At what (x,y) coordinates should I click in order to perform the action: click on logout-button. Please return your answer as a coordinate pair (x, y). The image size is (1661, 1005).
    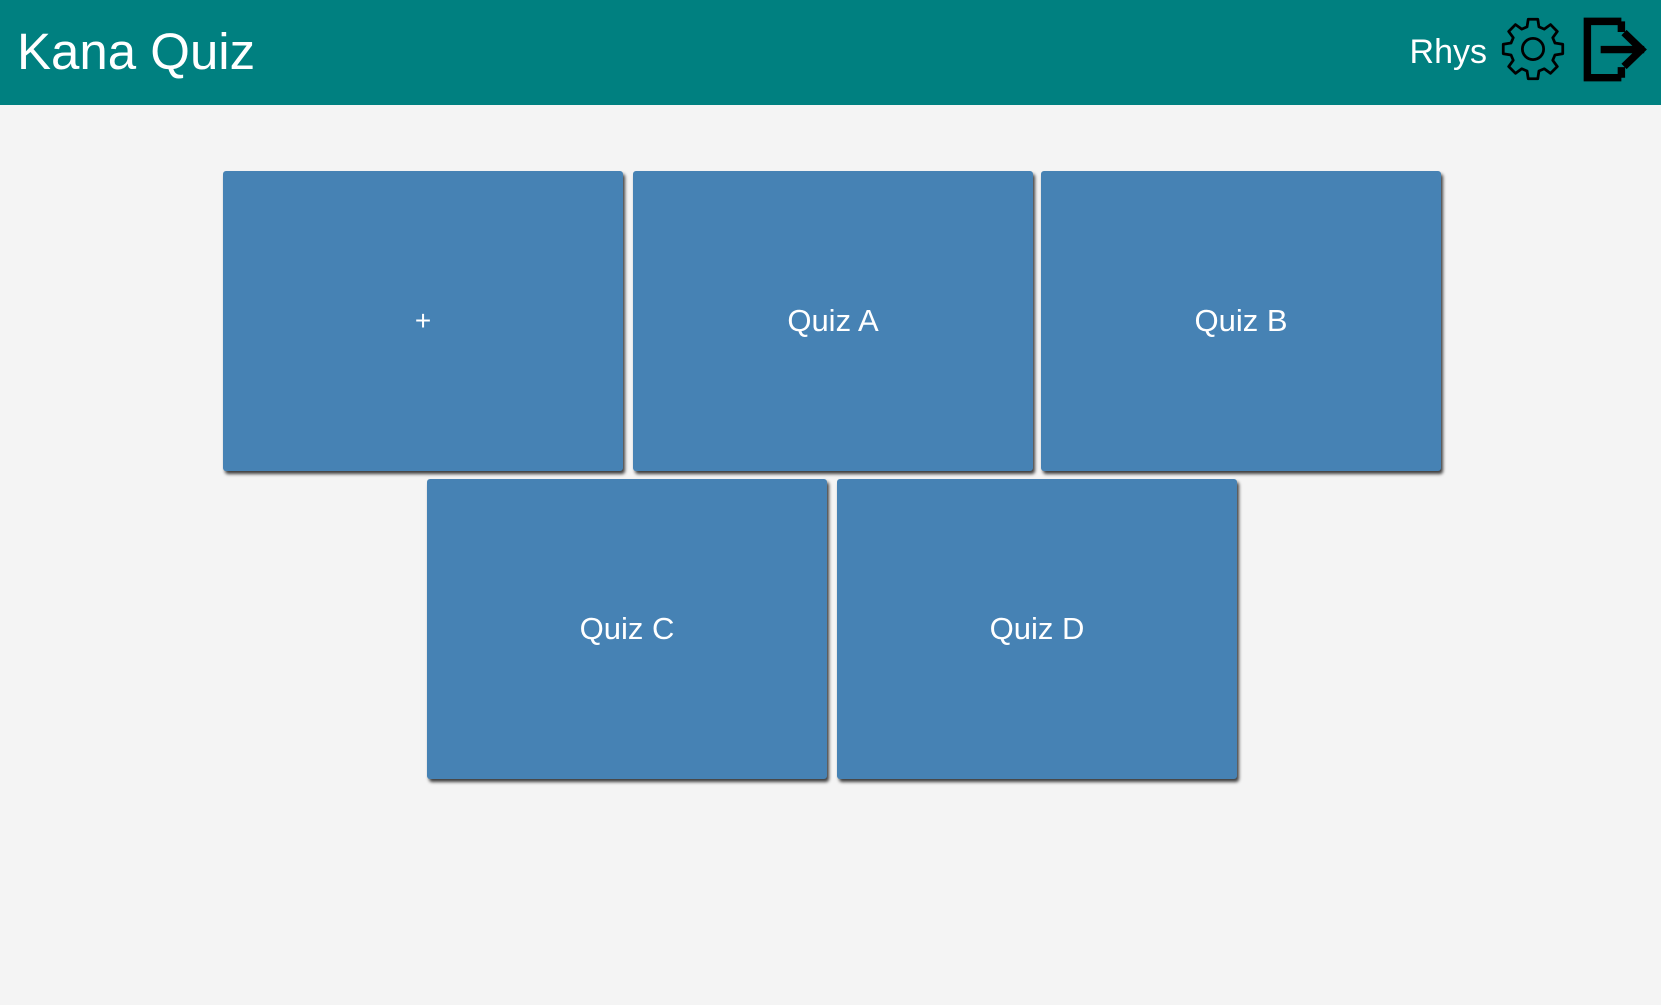
    Looking at the image, I should click on (1615, 49).